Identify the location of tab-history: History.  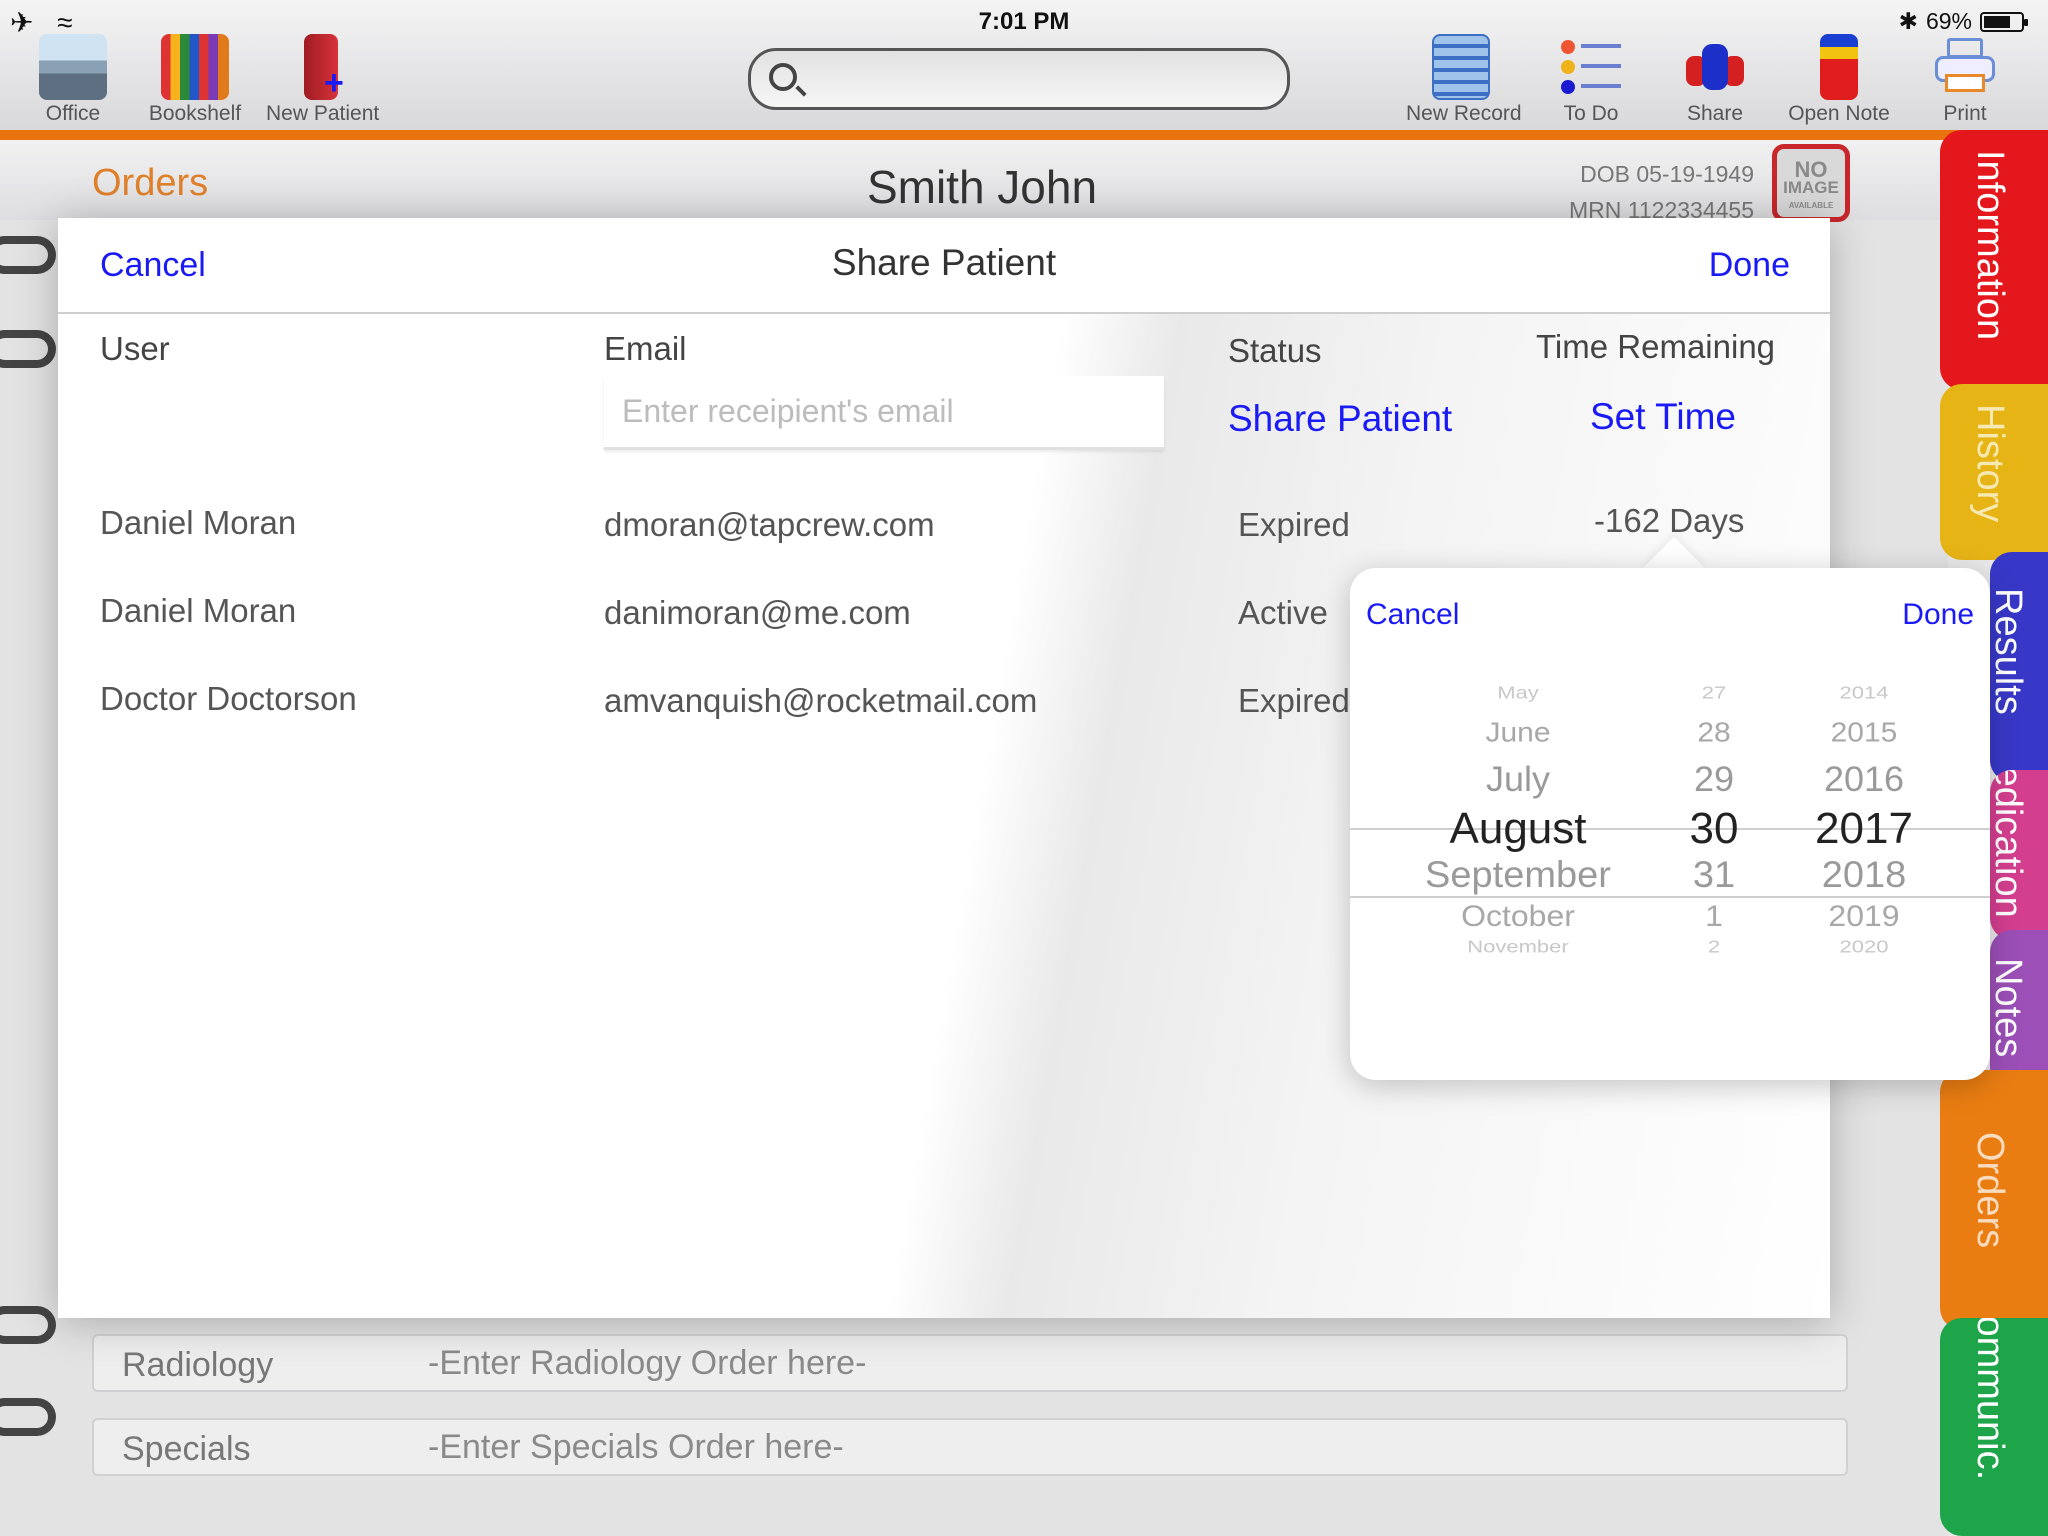
(1994, 472).